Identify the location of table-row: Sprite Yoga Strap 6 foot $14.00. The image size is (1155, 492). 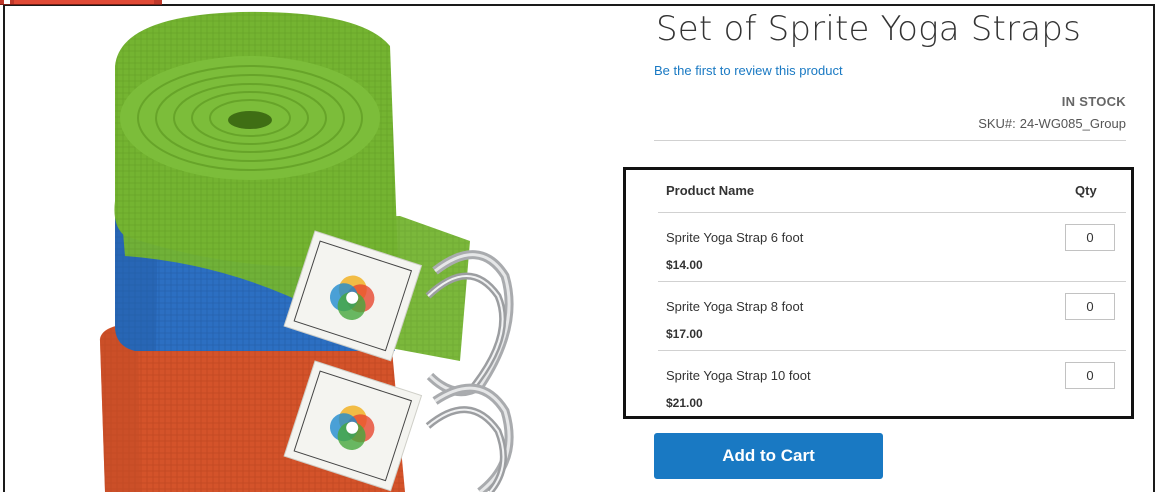
(892, 247).